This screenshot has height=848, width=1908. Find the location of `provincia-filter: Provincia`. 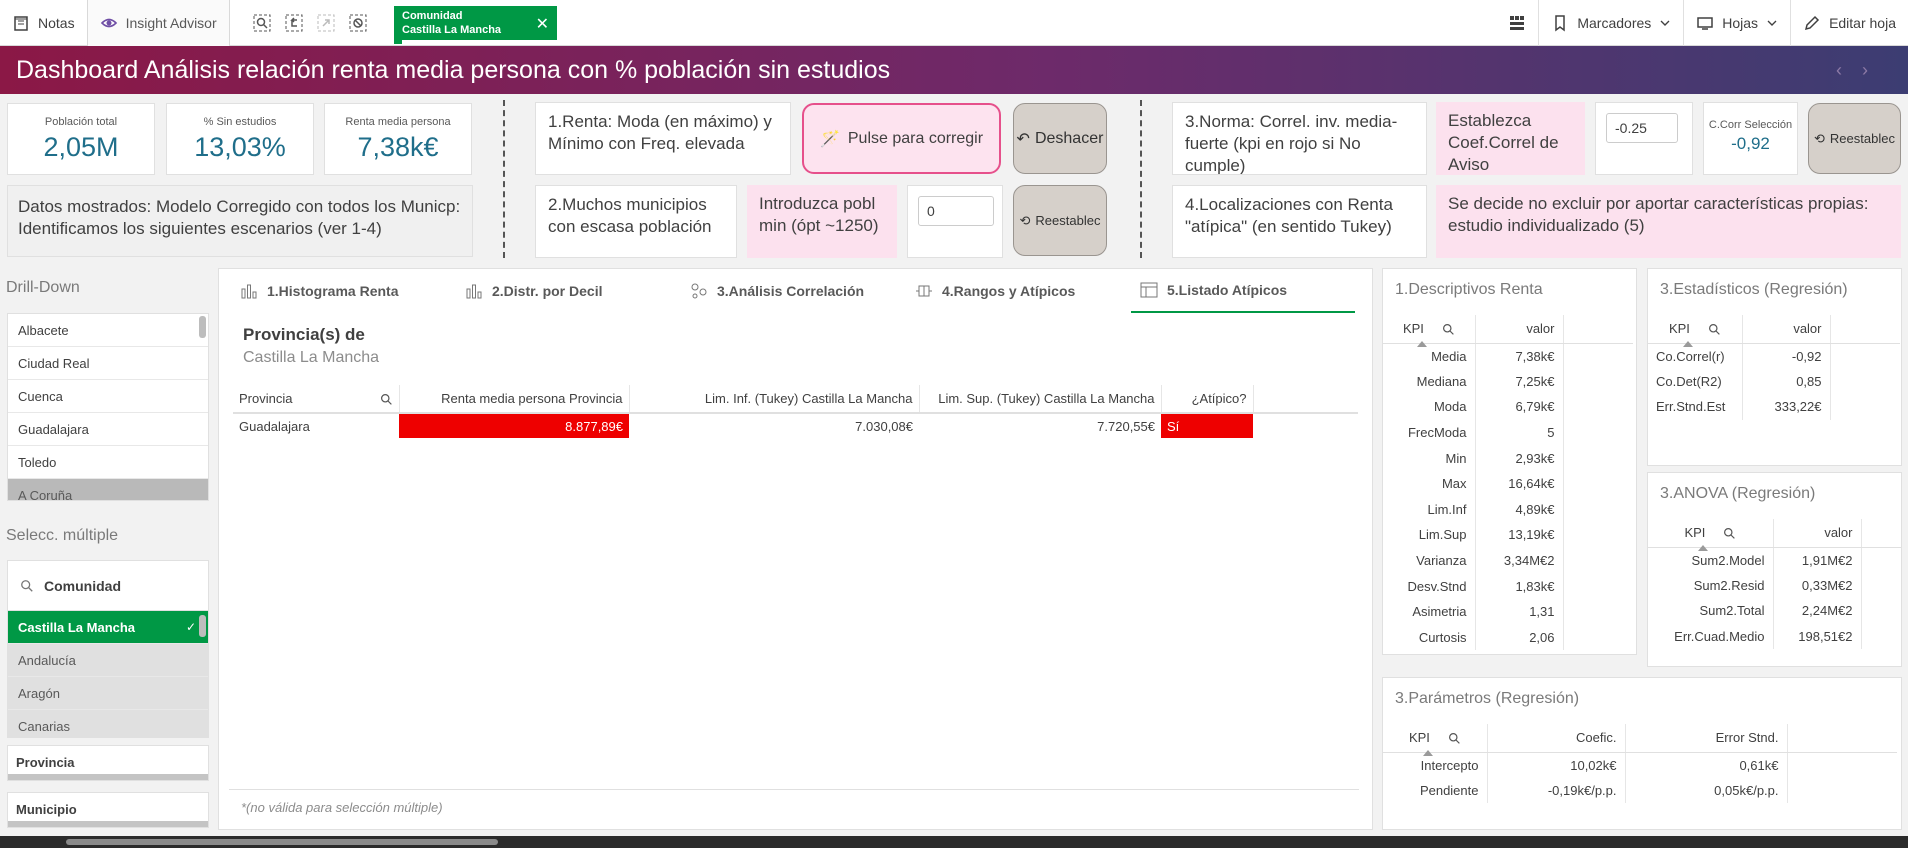

provincia-filter: Provincia is located at coordinates (108, 763).